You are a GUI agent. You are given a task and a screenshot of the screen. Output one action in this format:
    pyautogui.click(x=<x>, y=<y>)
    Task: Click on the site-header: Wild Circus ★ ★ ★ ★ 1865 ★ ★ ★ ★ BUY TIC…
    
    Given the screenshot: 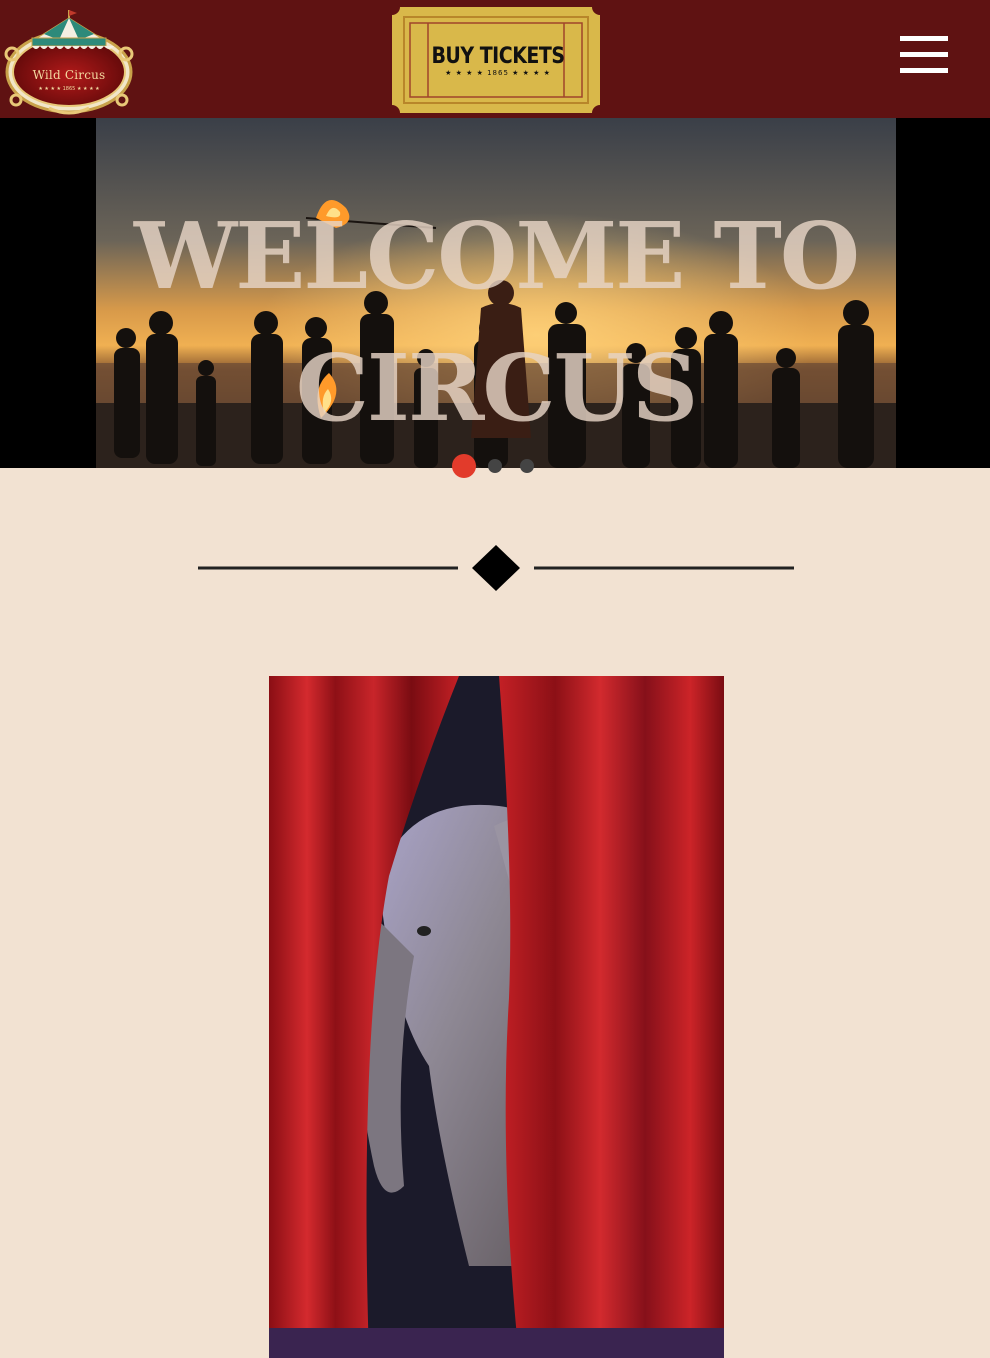 What is the action you would take?
    pyautogui.click(x=495, y=59)
    